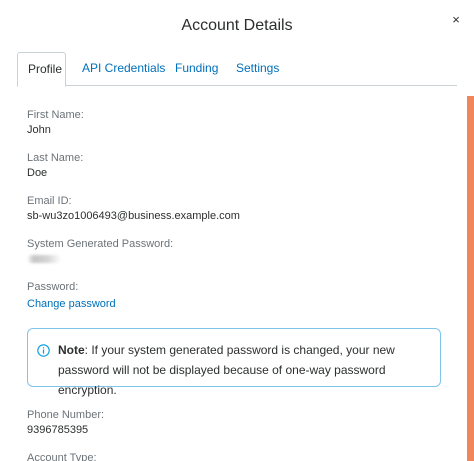 This screenshot has width=474, height=461. Describe the element at coordinates (43, 350) in the screenshot. I see `info-icon` at that location.